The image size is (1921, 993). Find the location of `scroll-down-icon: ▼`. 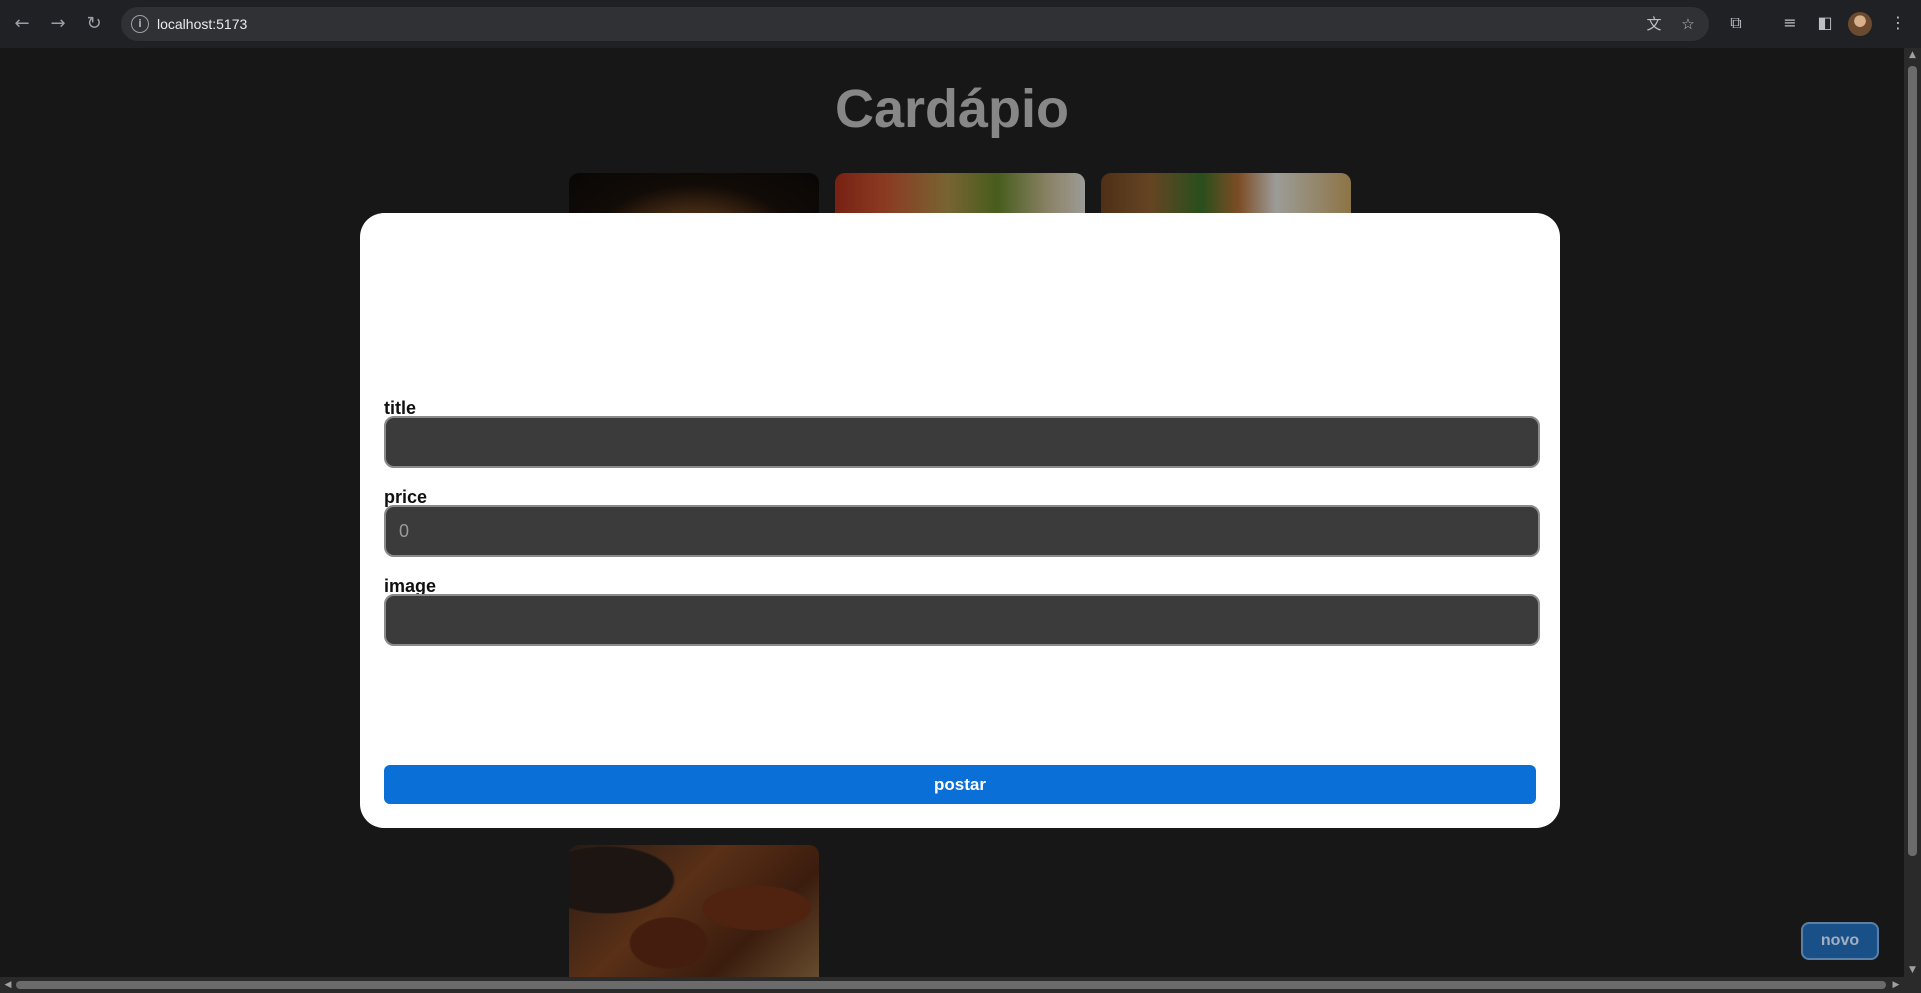

scroll-down-icon: ▼ is located at coordinates (1912, 970).